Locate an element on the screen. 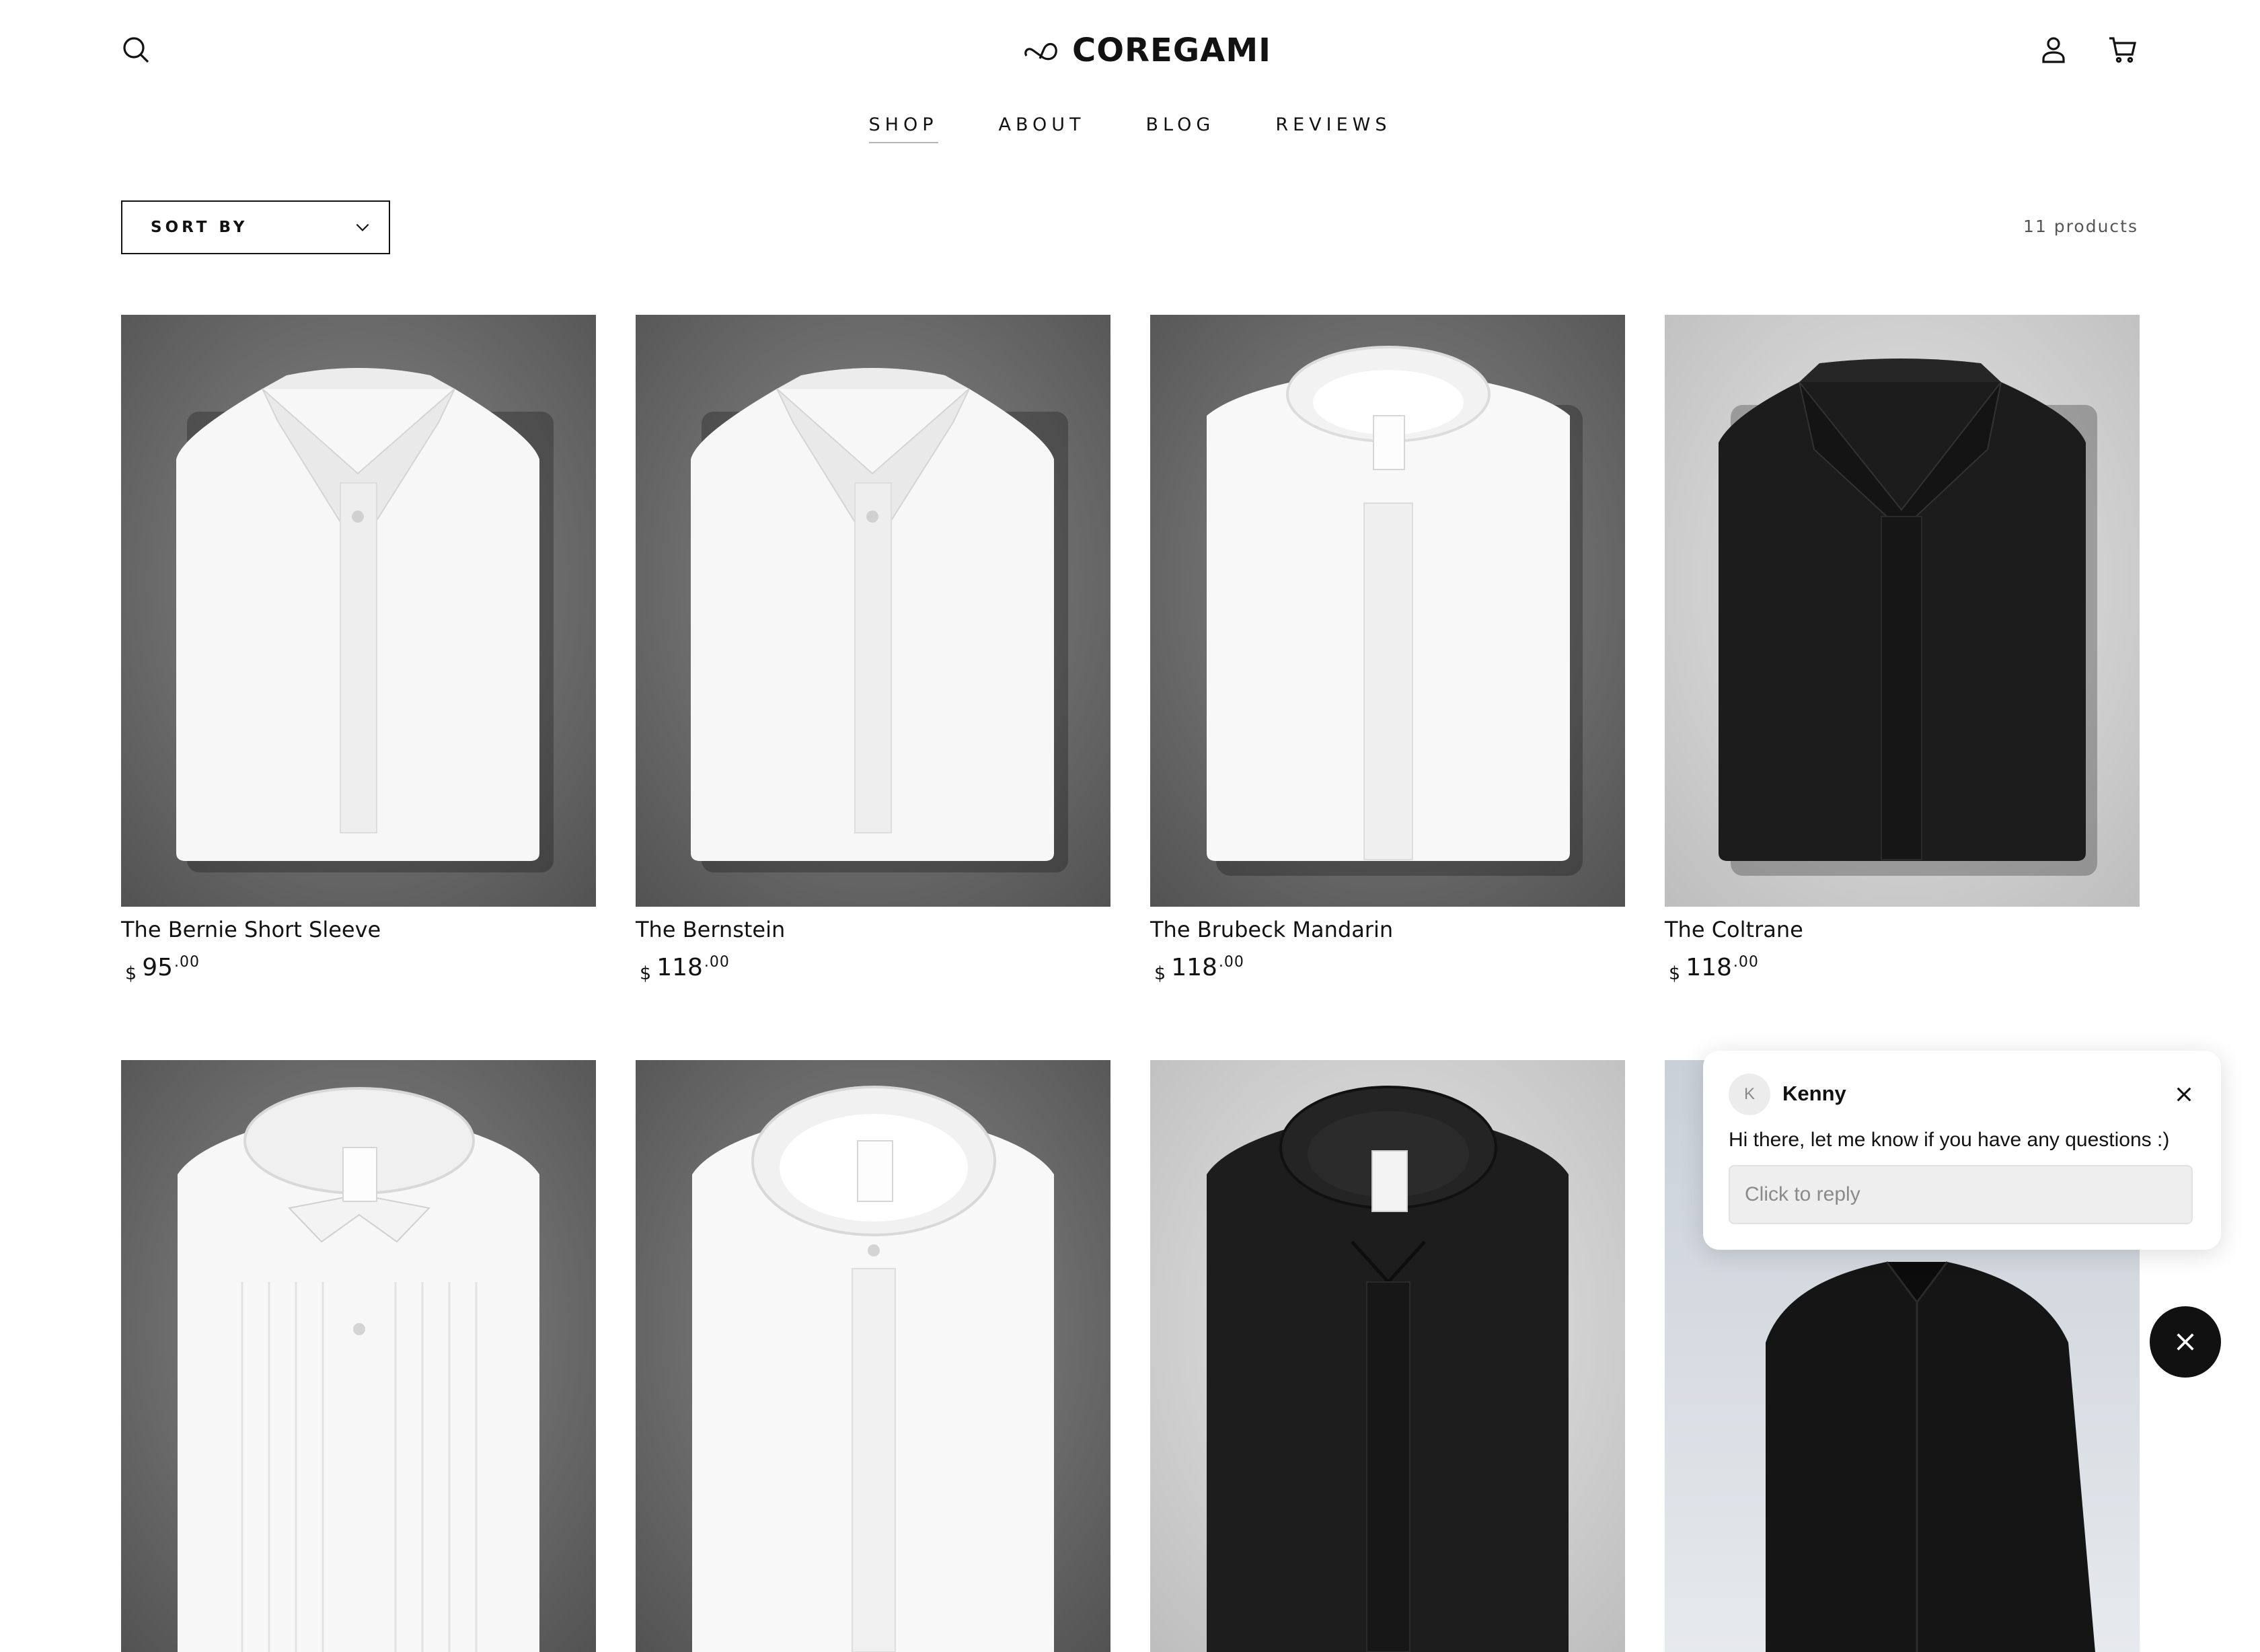 Image resolution: width=2260 pixels, height=1652 pixels. product-title: The Bernie Short Sleeve is located at coordinates (251, 929).